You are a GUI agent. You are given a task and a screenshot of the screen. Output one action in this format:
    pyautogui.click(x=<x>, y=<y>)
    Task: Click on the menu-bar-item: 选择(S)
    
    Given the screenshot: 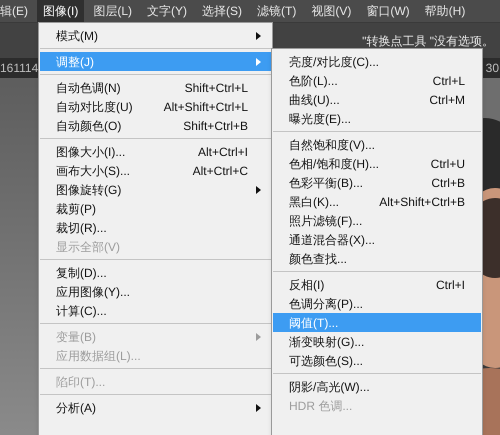 What is the action you would take?
    pyautogui.click(x=222, y=11)
    